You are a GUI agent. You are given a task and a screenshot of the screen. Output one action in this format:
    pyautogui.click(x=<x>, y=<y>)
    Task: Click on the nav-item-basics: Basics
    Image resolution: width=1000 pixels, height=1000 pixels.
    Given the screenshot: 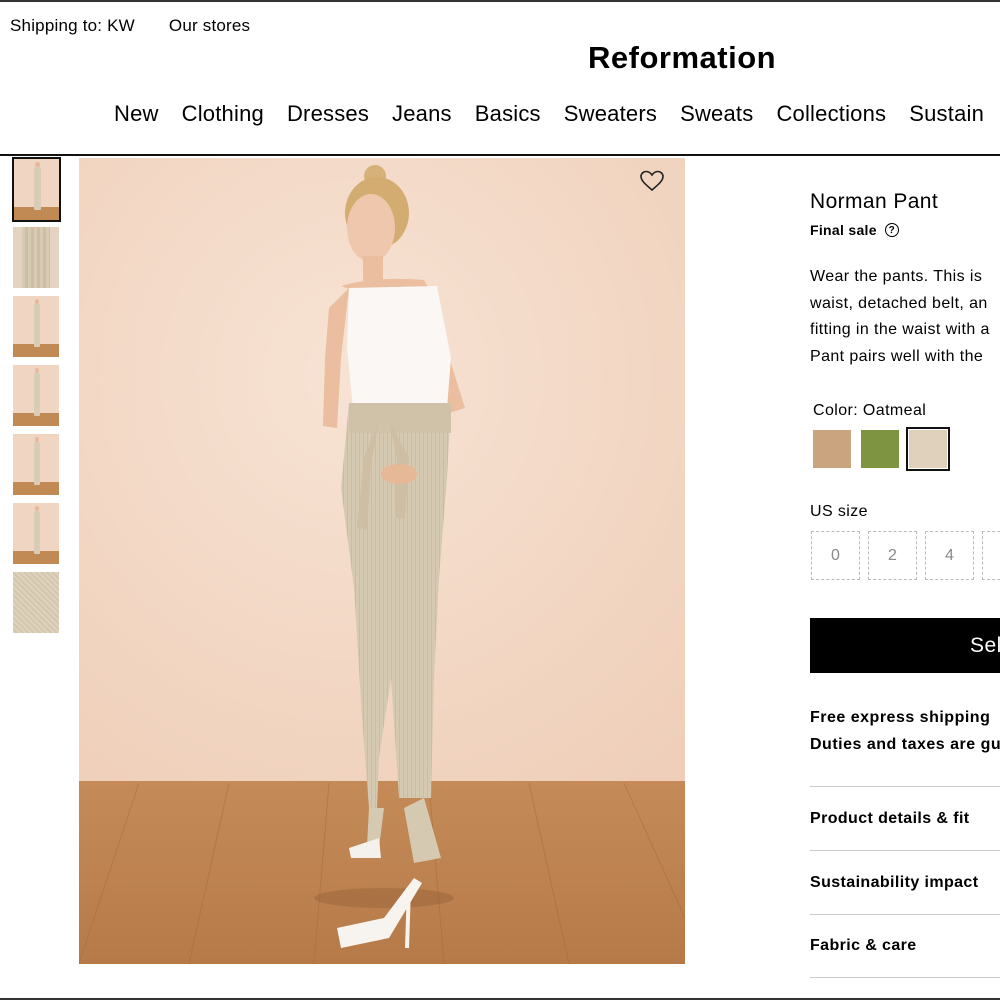 What is the action you would take?
    pyautogui.click(x=508, y=114)
    